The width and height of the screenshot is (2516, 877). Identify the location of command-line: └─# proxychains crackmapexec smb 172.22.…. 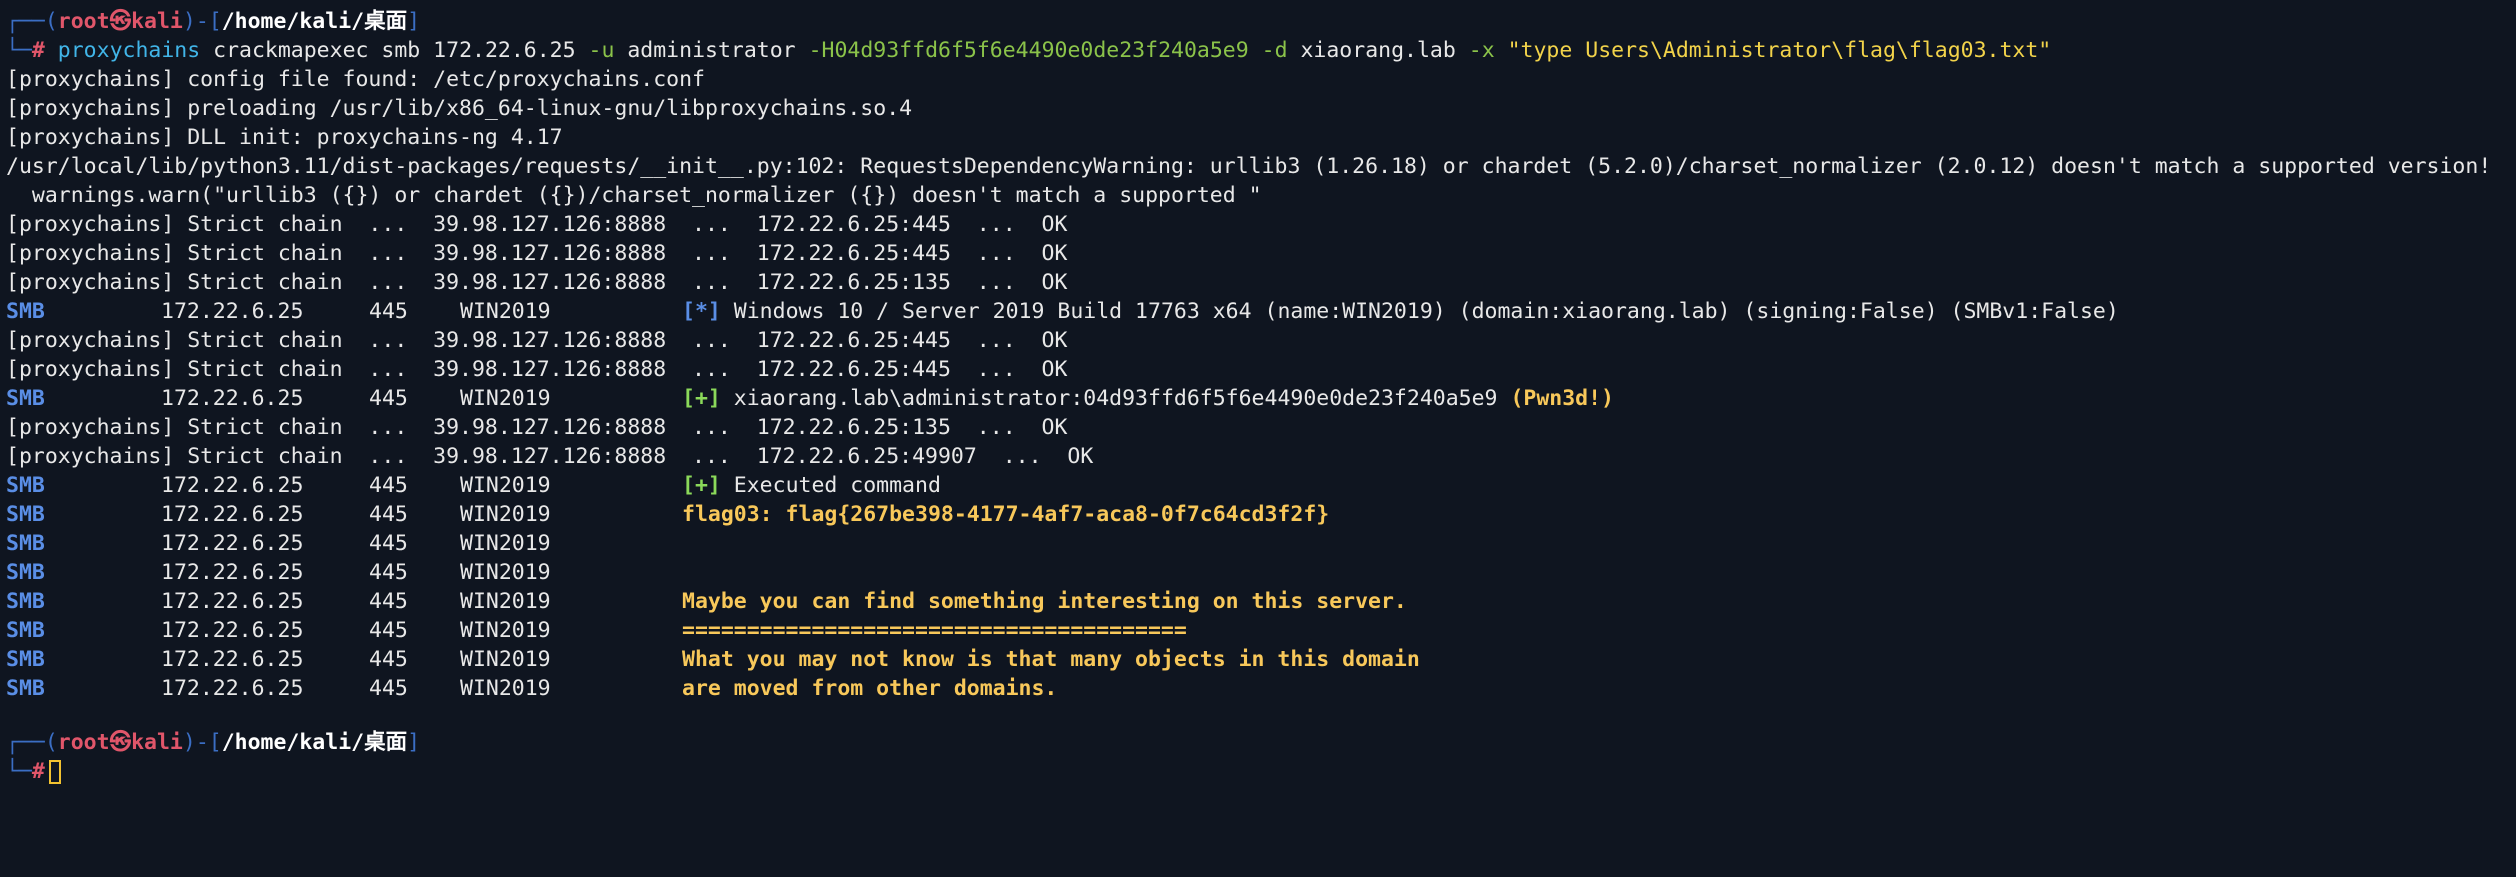
(1261, 50).